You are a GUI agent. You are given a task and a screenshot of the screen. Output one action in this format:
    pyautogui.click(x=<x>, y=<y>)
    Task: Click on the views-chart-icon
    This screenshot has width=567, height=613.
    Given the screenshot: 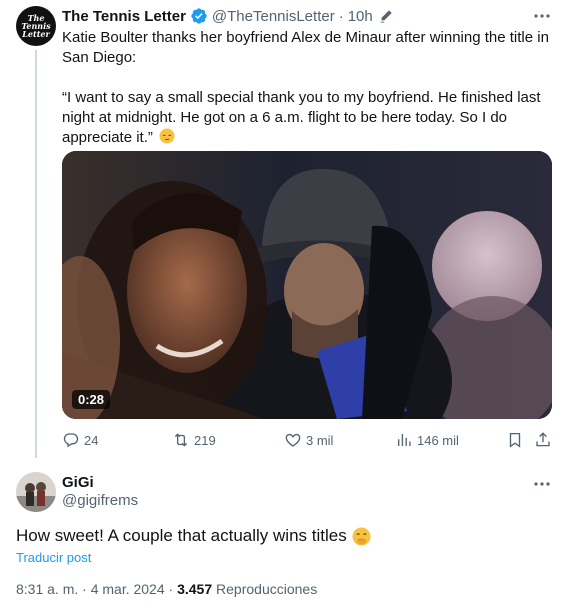 What is the action you would take?
    pyautogui.click(x=404, y=440)
    